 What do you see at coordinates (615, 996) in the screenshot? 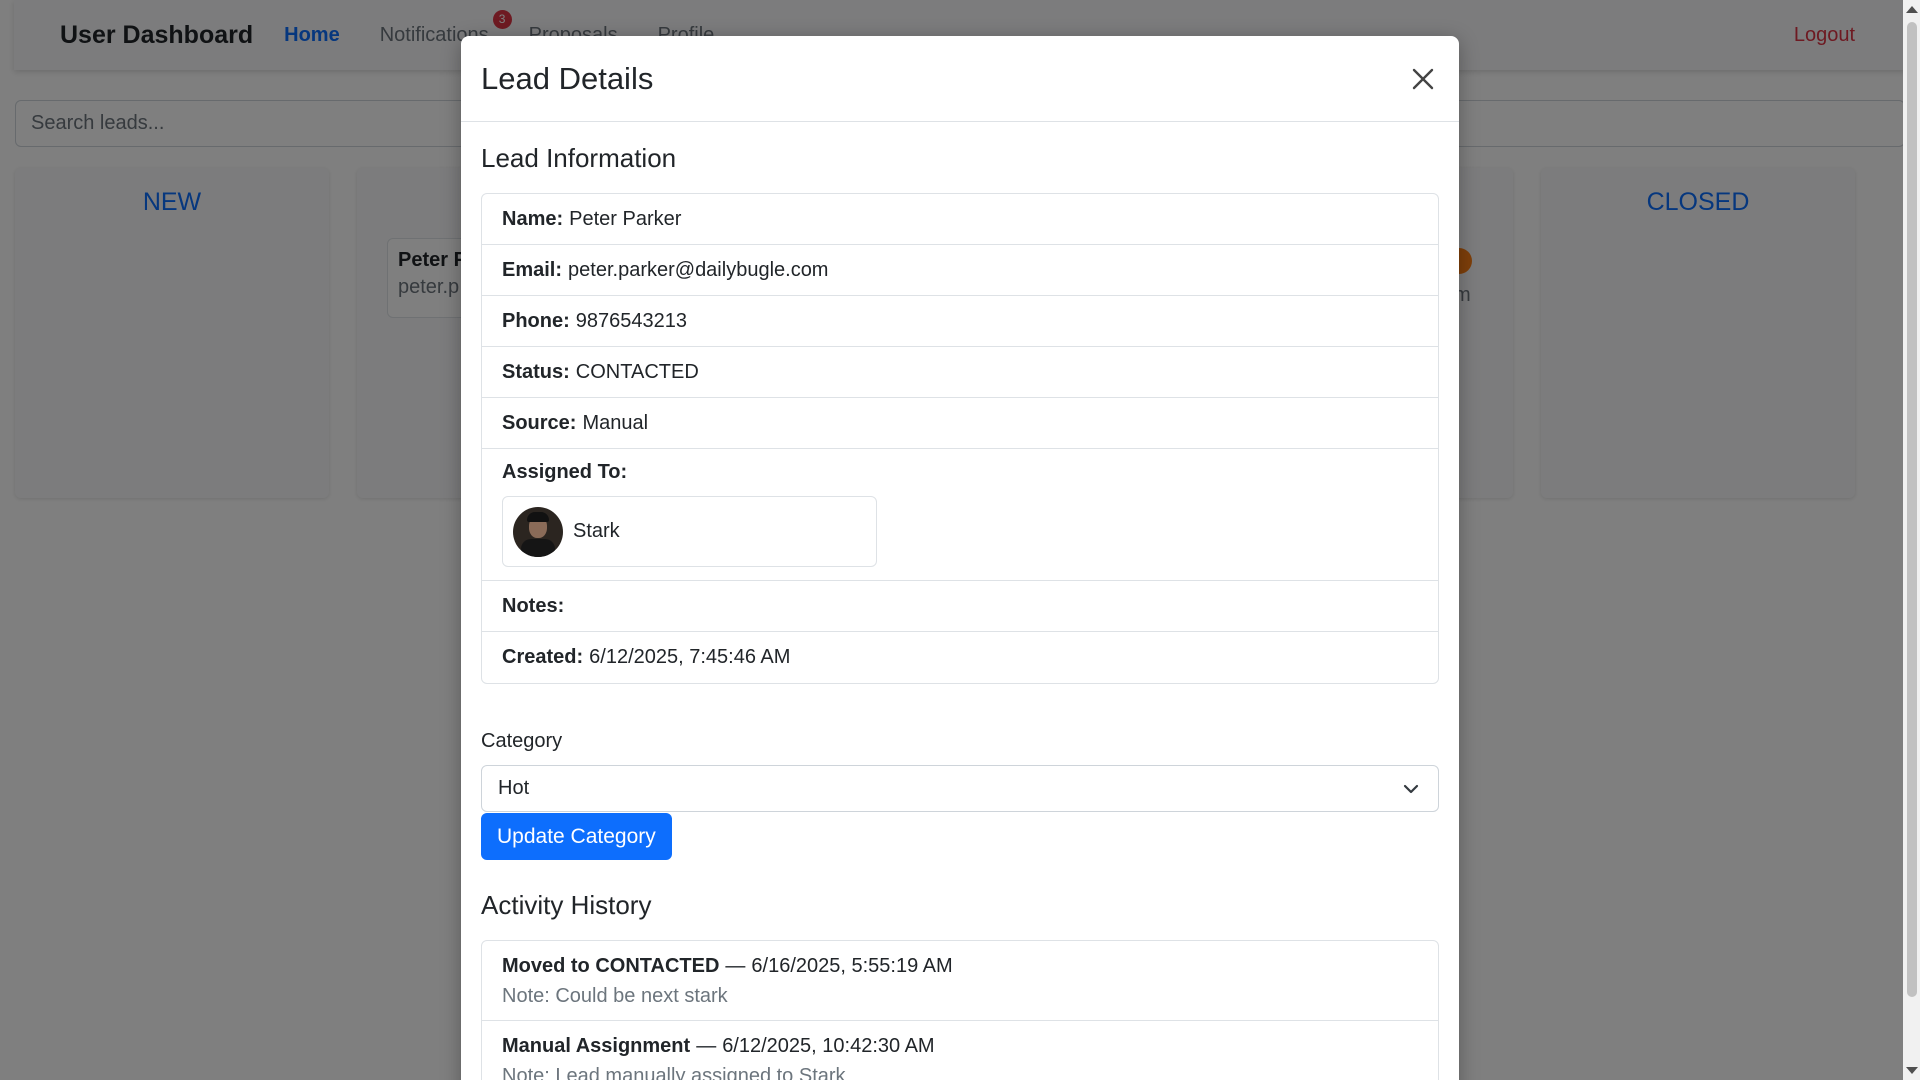
I see `activity-note: Note: Could be next stark` at bounding box center [615, 996].